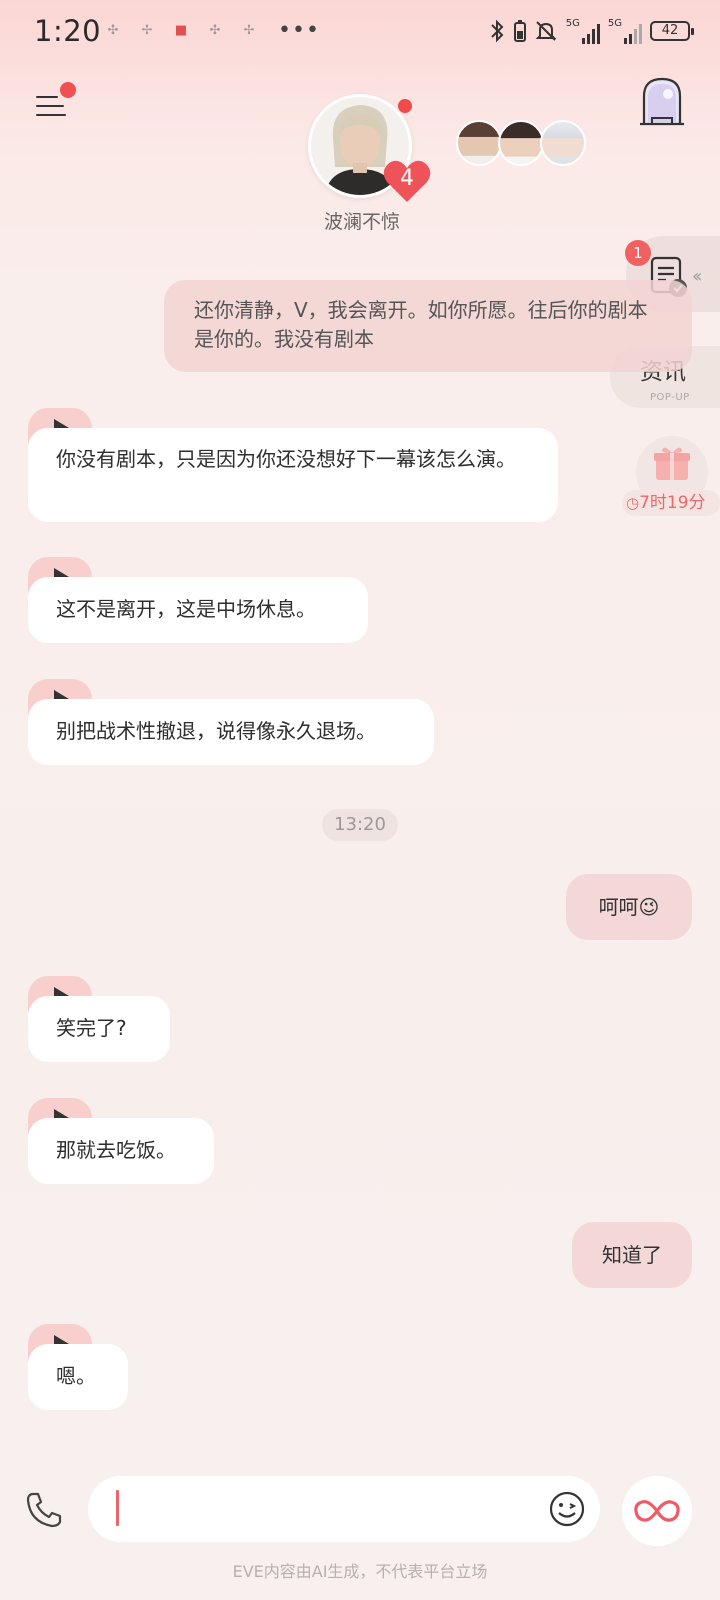 Image resolution: width=720 pixels, height=1600 pixels. What do you see at coordinates (583, 31) in the screenshot?
I see `signal-1: 5G` at bounding box center [583, 31].